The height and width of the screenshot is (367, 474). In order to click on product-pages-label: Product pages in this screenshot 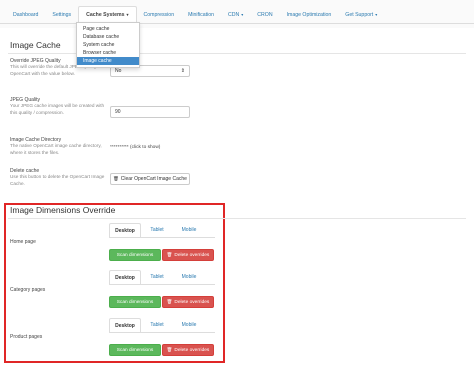, I will do `click(26, 337)`.